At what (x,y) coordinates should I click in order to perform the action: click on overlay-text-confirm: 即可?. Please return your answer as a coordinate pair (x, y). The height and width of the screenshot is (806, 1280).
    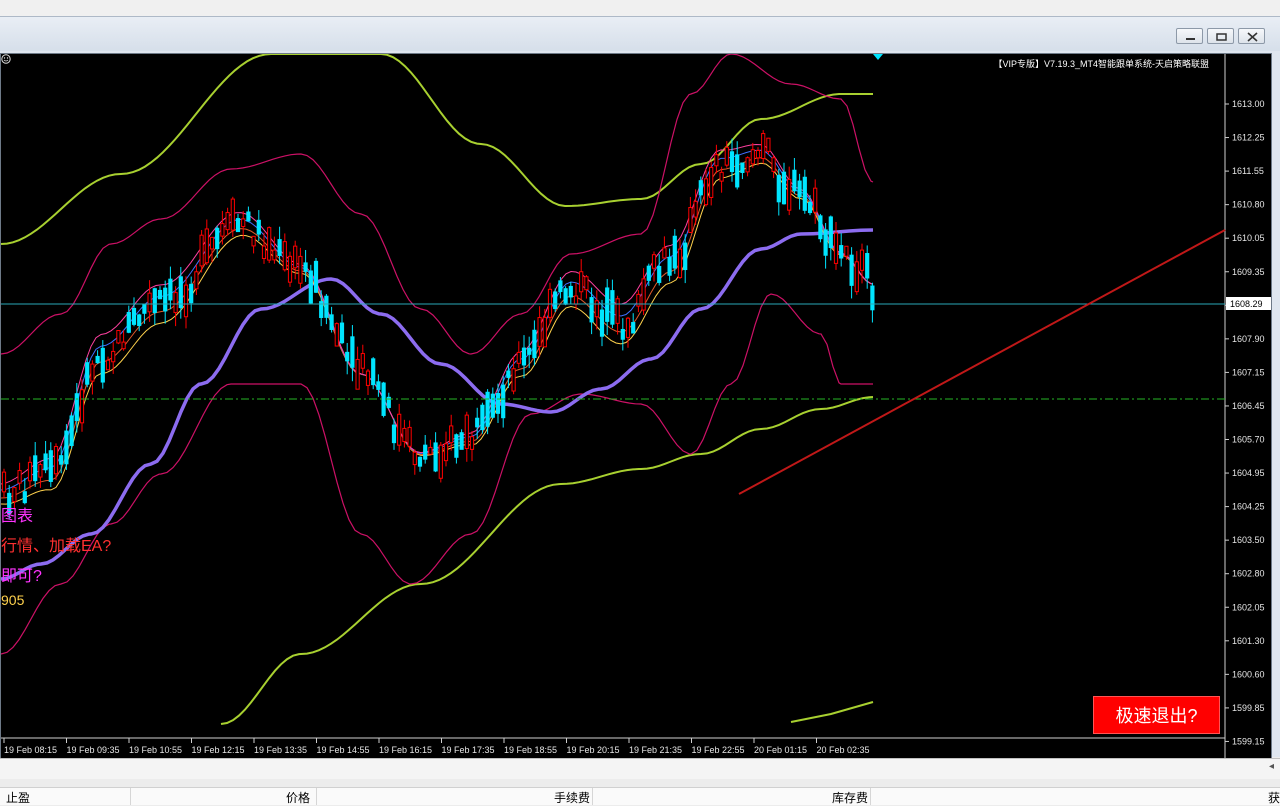
    Looking at the image, I should click on (21, 576).